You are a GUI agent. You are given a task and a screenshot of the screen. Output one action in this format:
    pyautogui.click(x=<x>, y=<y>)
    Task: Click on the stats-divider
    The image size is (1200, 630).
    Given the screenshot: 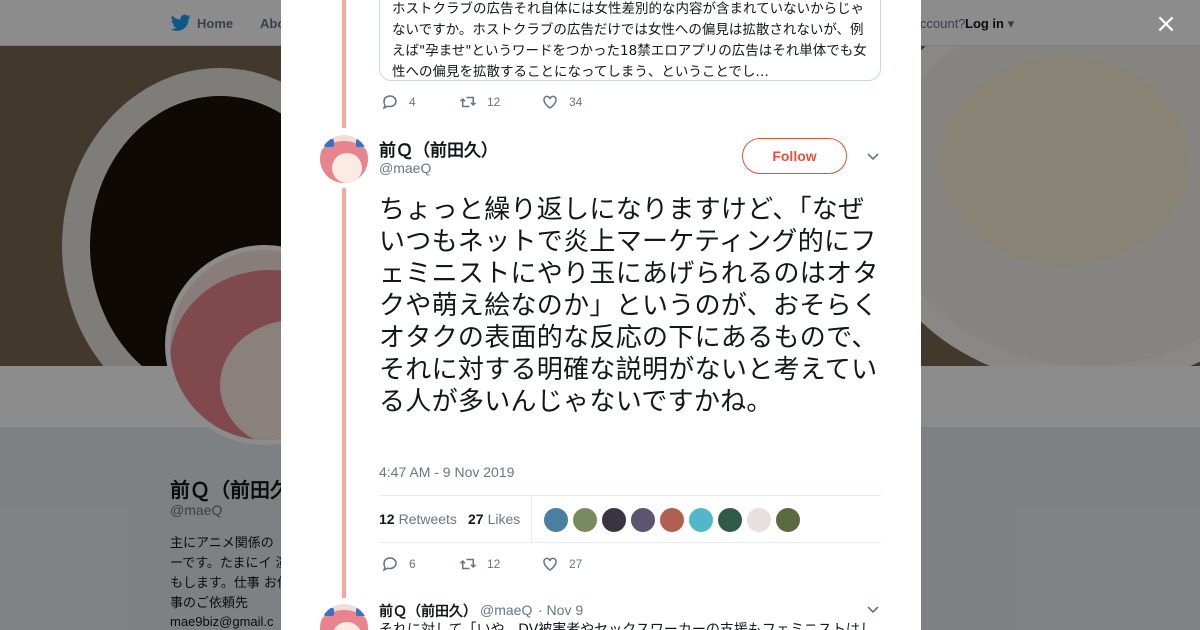 What is the action you would take?
    pyautogui.click(x=531, y=519)
    